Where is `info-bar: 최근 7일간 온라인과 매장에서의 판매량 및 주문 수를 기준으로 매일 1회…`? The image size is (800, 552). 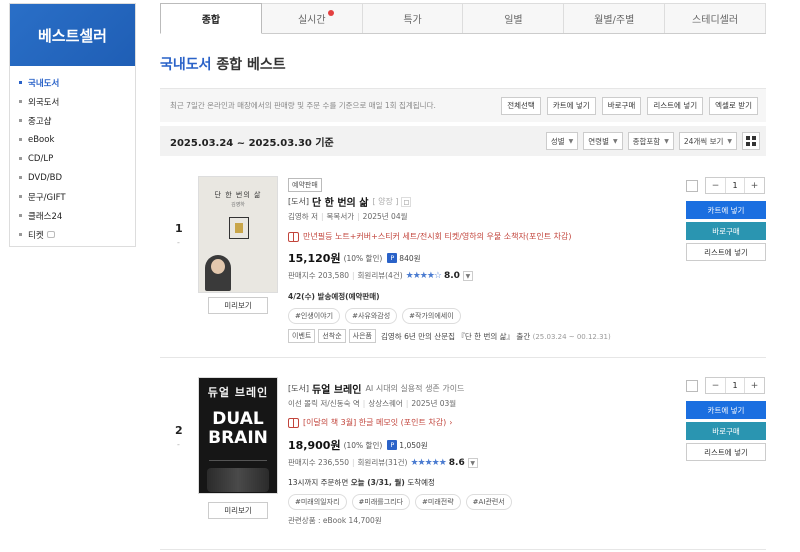
info-bar: 최근 7일간 온라인과 매장에서의 판매량 및 주문 수를 기준으로 매일 1회… is located at coordinates (463, 105).